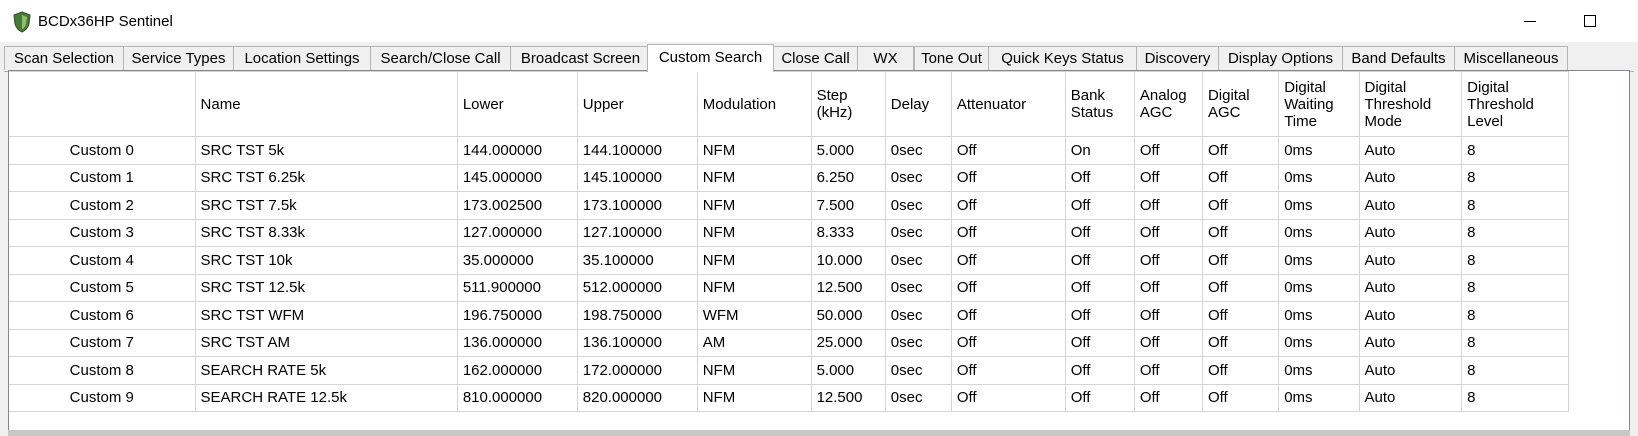 The image size is (1638, 436). Describe the element at coordinates (848, 205) in the screenshot. I see `cell-step: 7.500` at that location.